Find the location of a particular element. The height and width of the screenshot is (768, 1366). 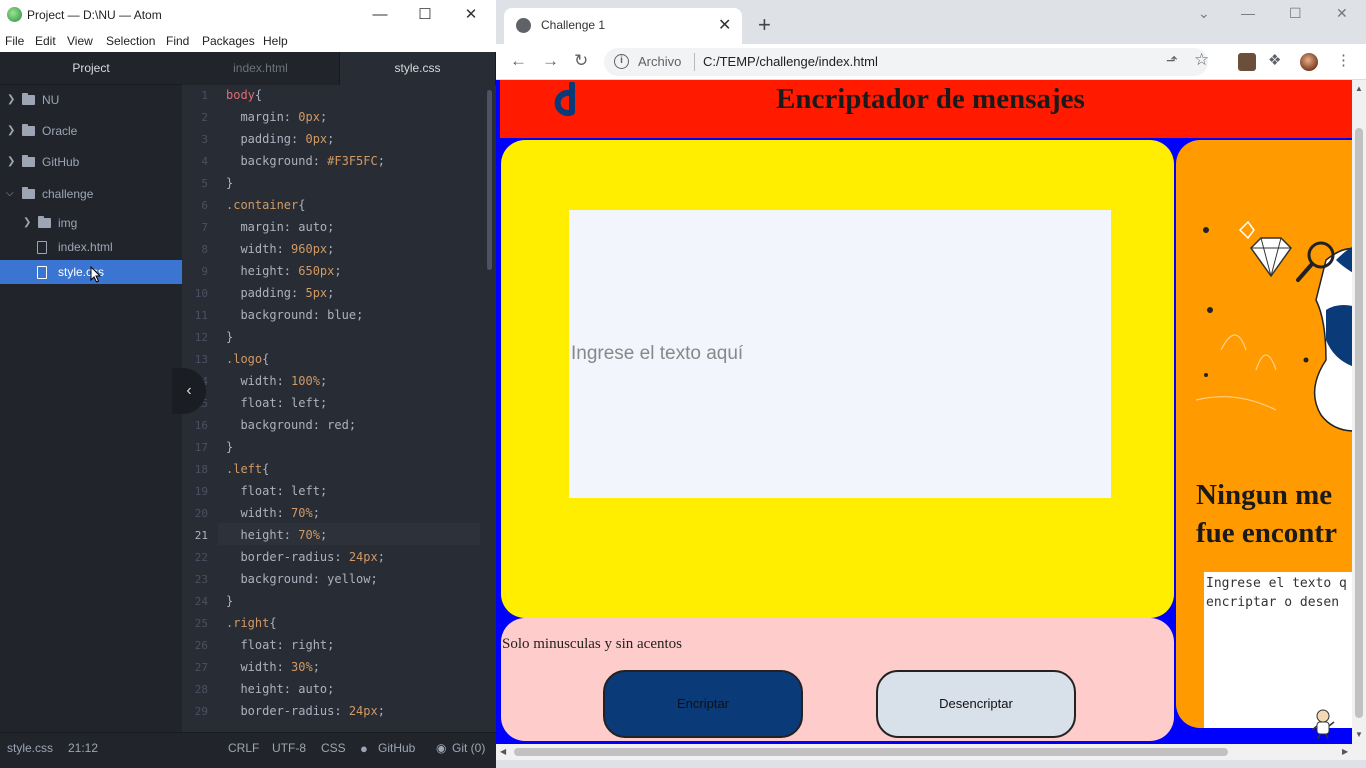

line-number: 21 is located at coordinates (201, 535).